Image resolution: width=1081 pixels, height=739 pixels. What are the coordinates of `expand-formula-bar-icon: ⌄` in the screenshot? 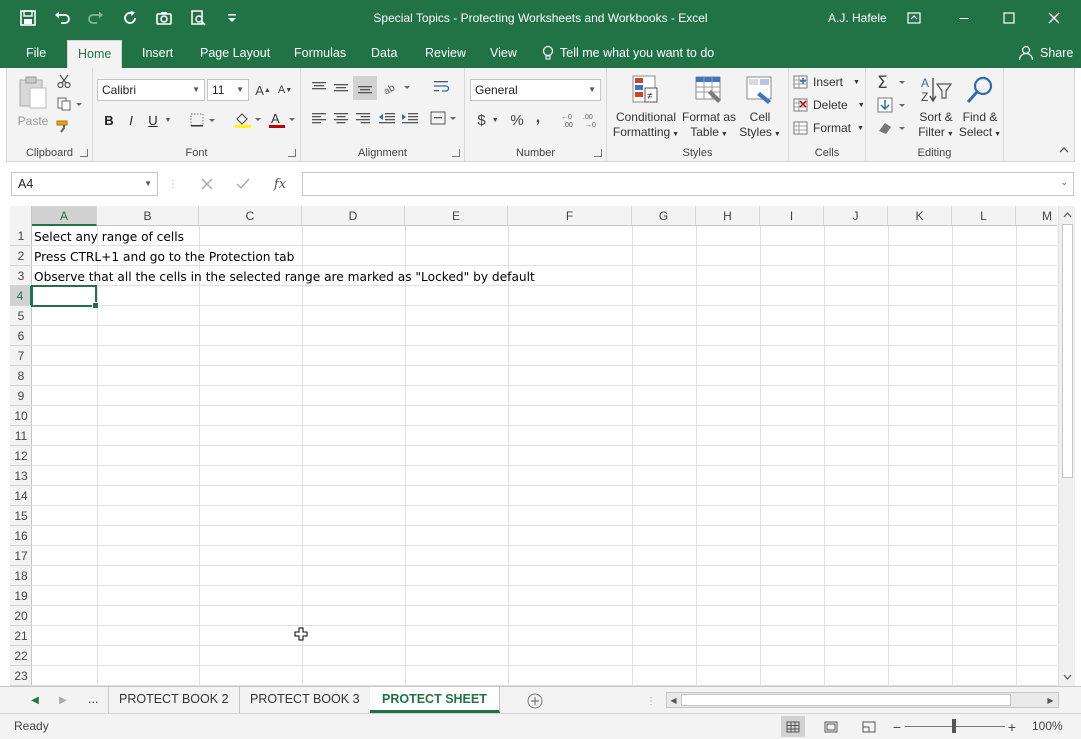 It's located at (1064, 182).